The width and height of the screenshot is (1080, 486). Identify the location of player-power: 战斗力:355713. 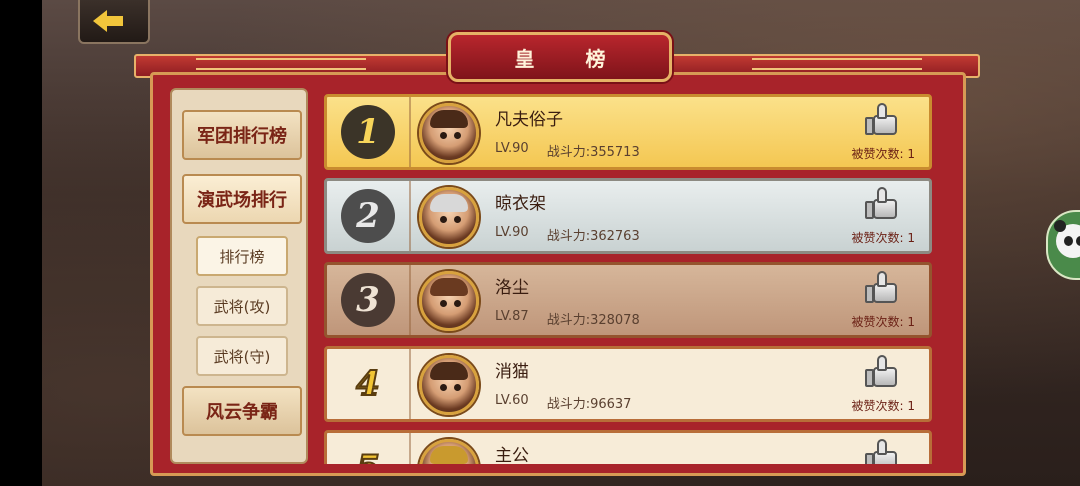
(593, 152).